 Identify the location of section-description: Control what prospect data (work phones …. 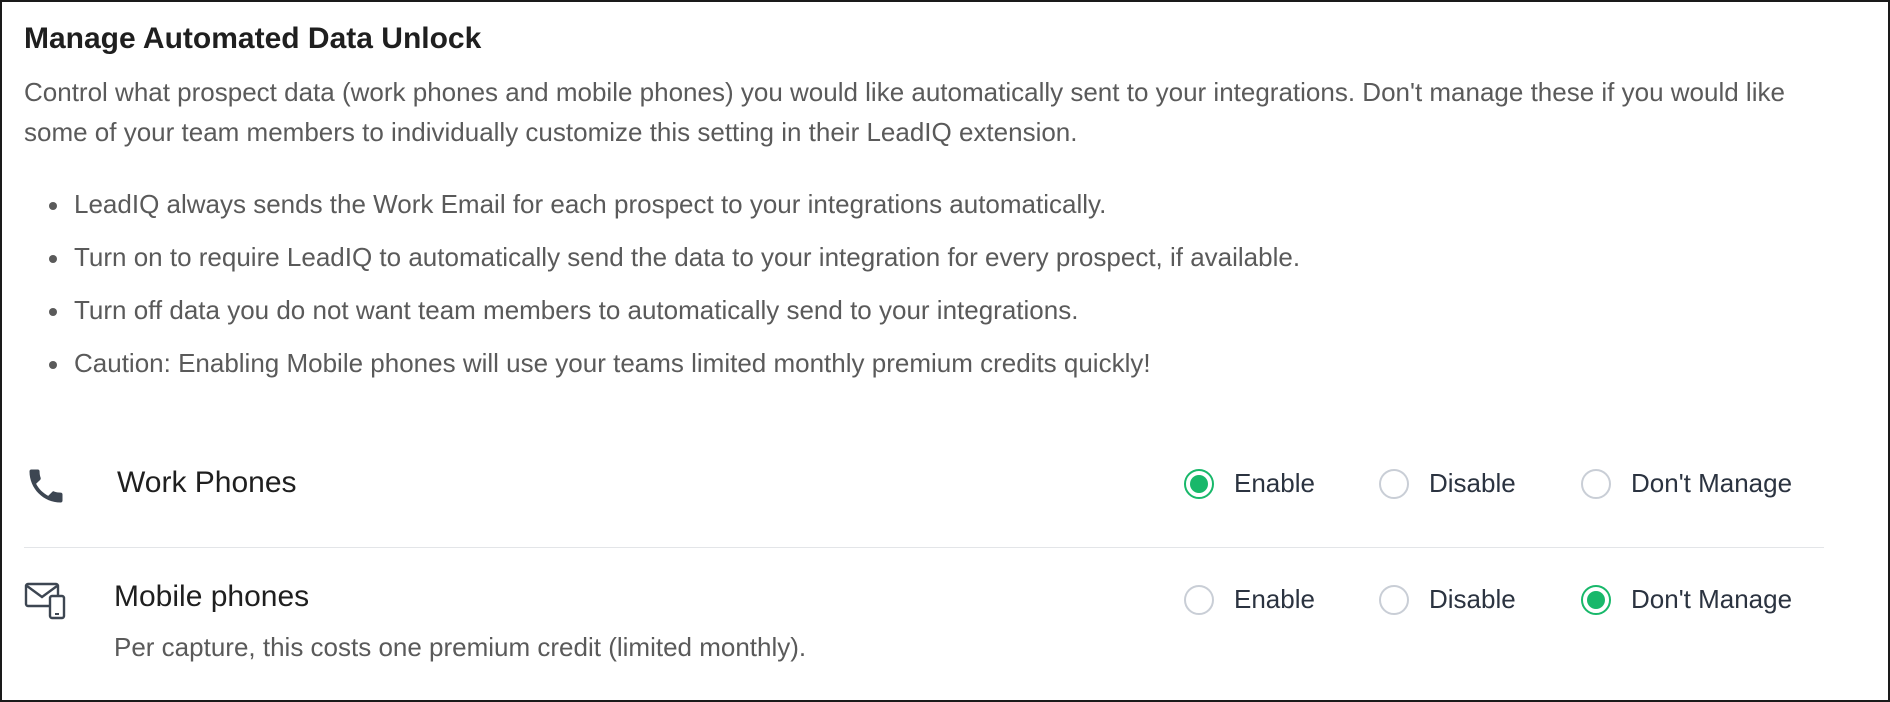
(904, 112).